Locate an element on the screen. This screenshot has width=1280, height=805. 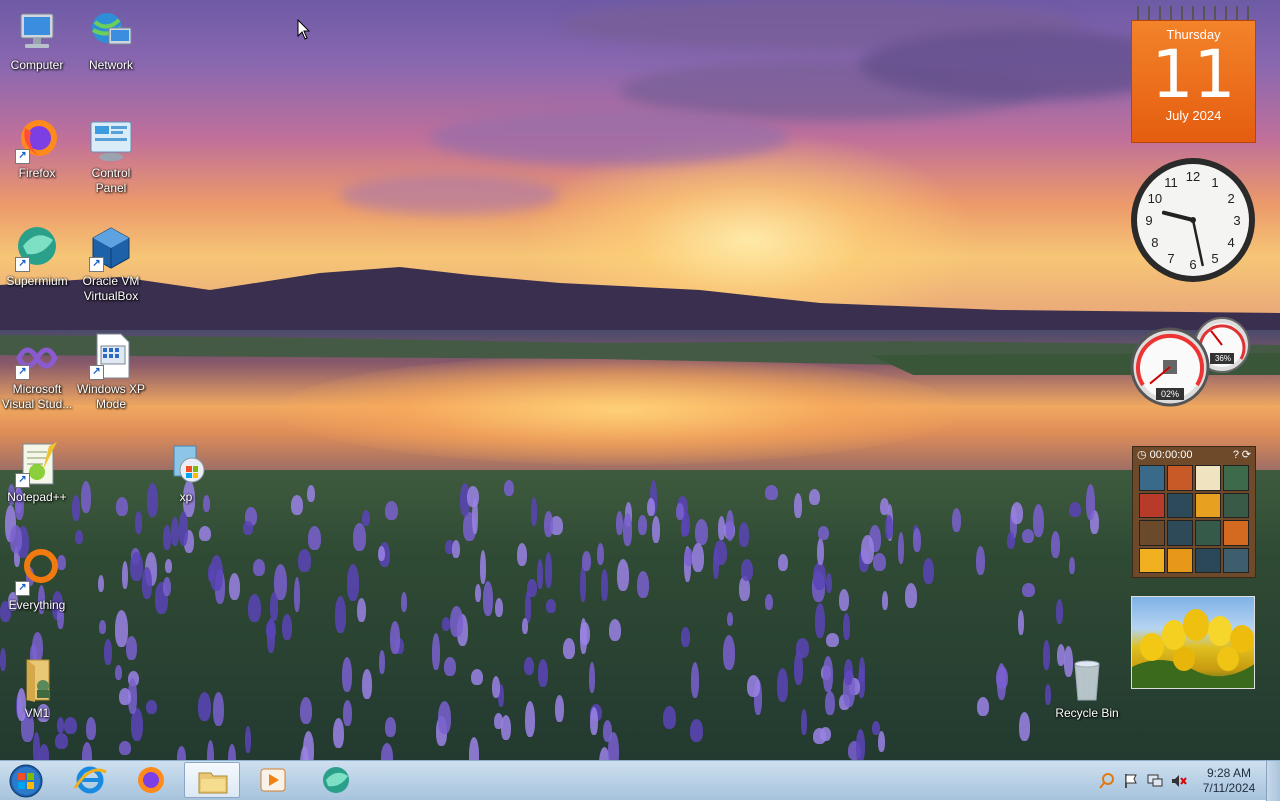
network-icon is located at coordinates (1155, 781).